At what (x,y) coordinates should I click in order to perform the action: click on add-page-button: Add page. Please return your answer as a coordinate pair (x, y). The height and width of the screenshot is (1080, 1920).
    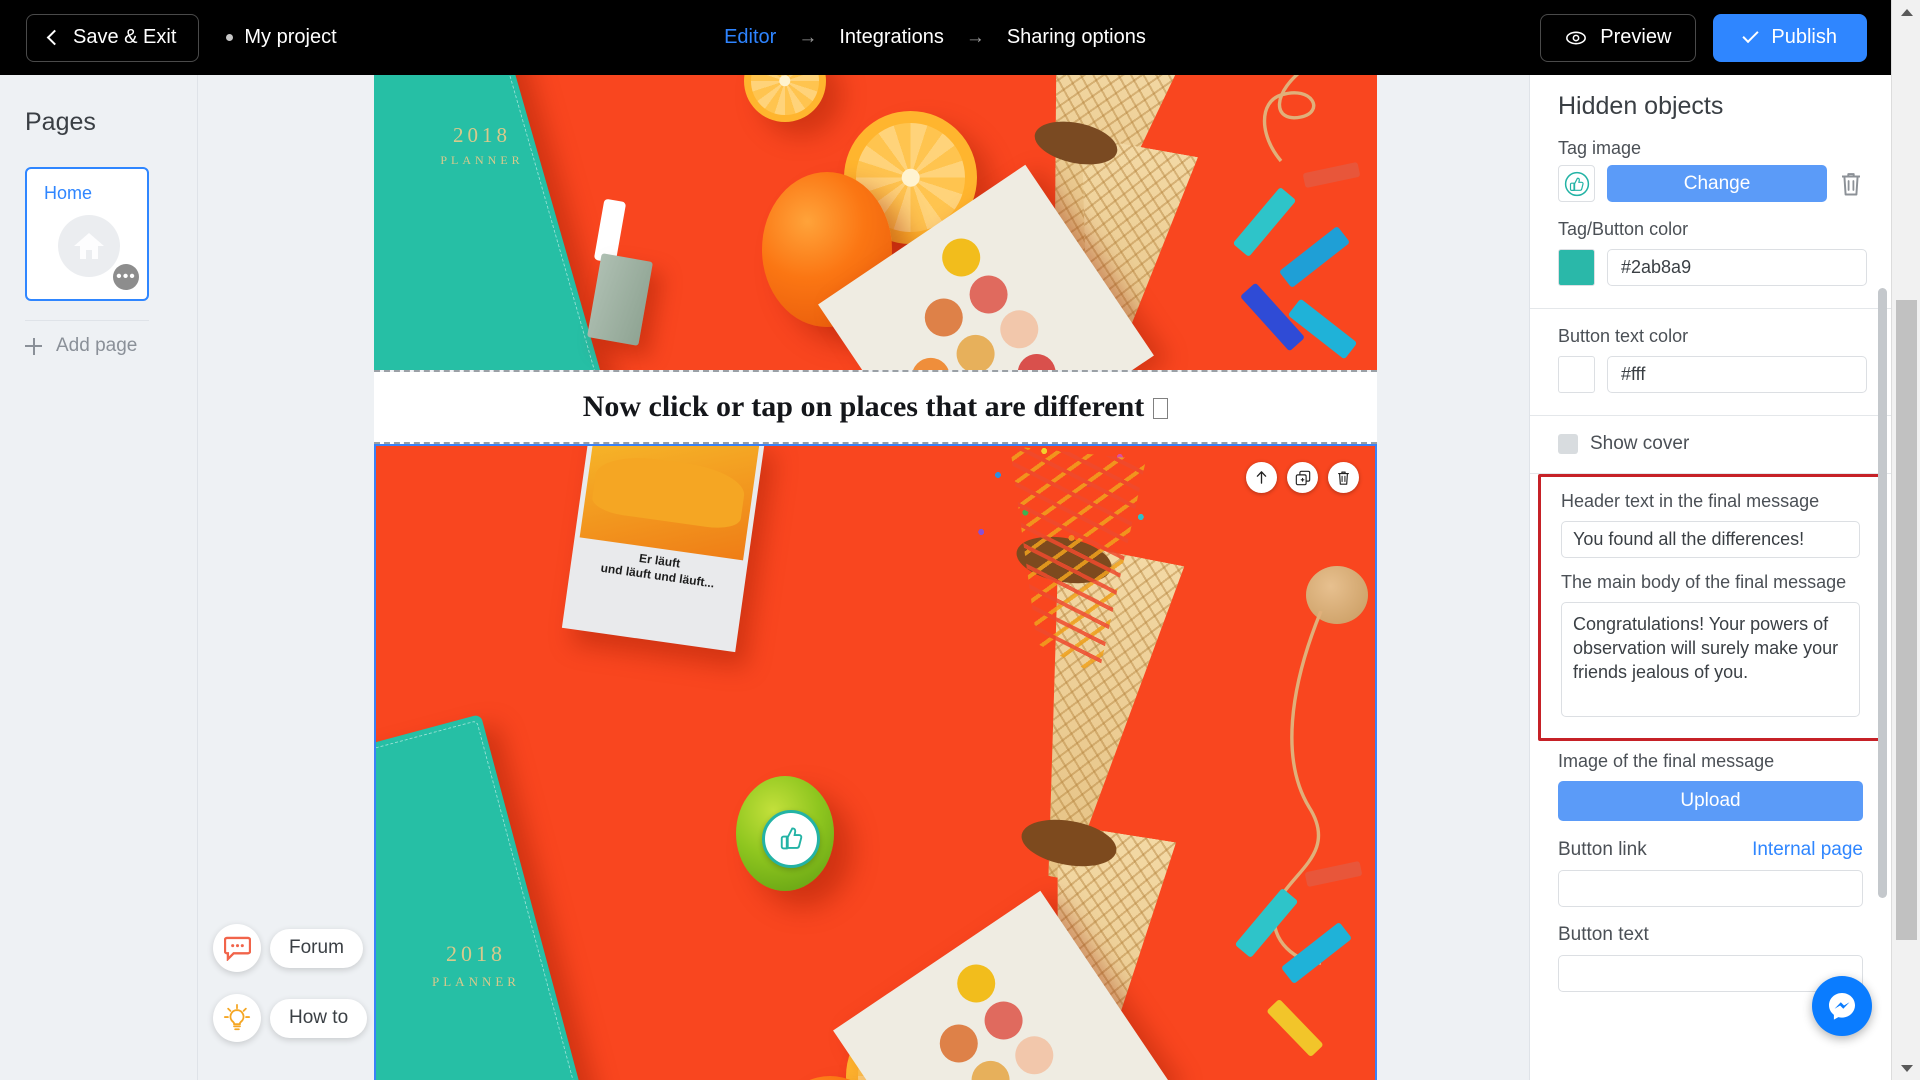
    Looking at the image, I should click on (87, 338).